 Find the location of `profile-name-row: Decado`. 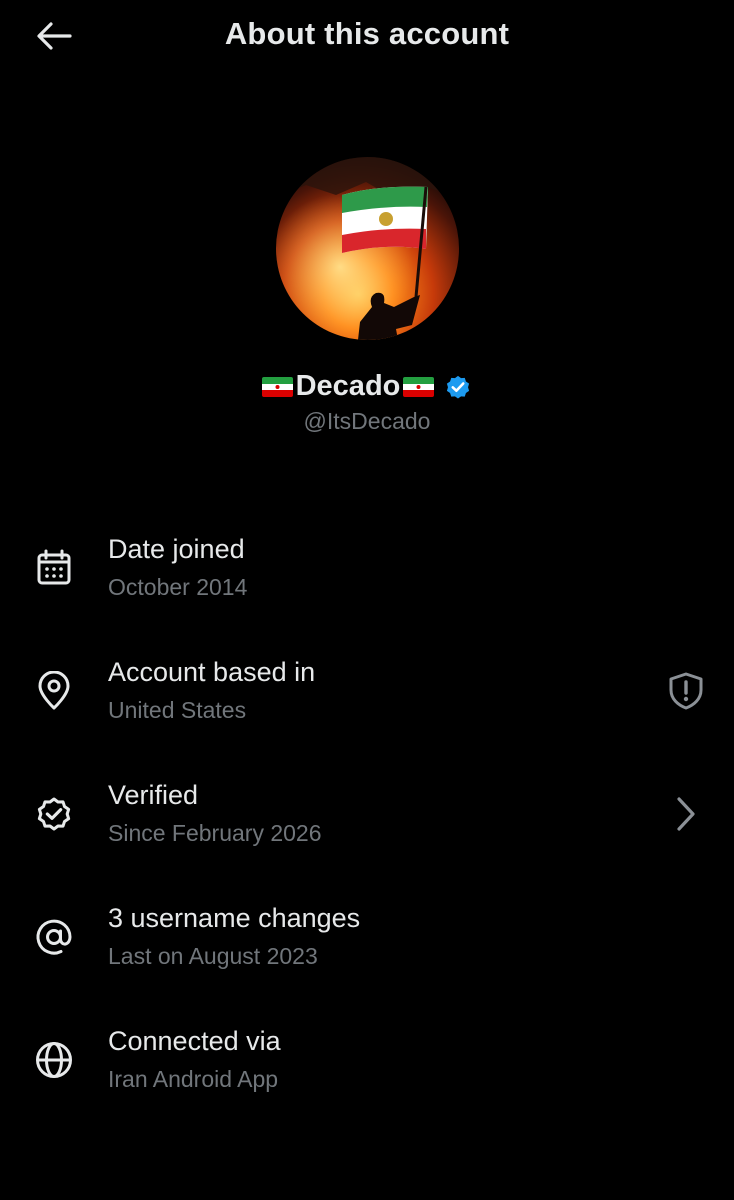

profile-name-row: Decado is located at coordinates (367, 386).